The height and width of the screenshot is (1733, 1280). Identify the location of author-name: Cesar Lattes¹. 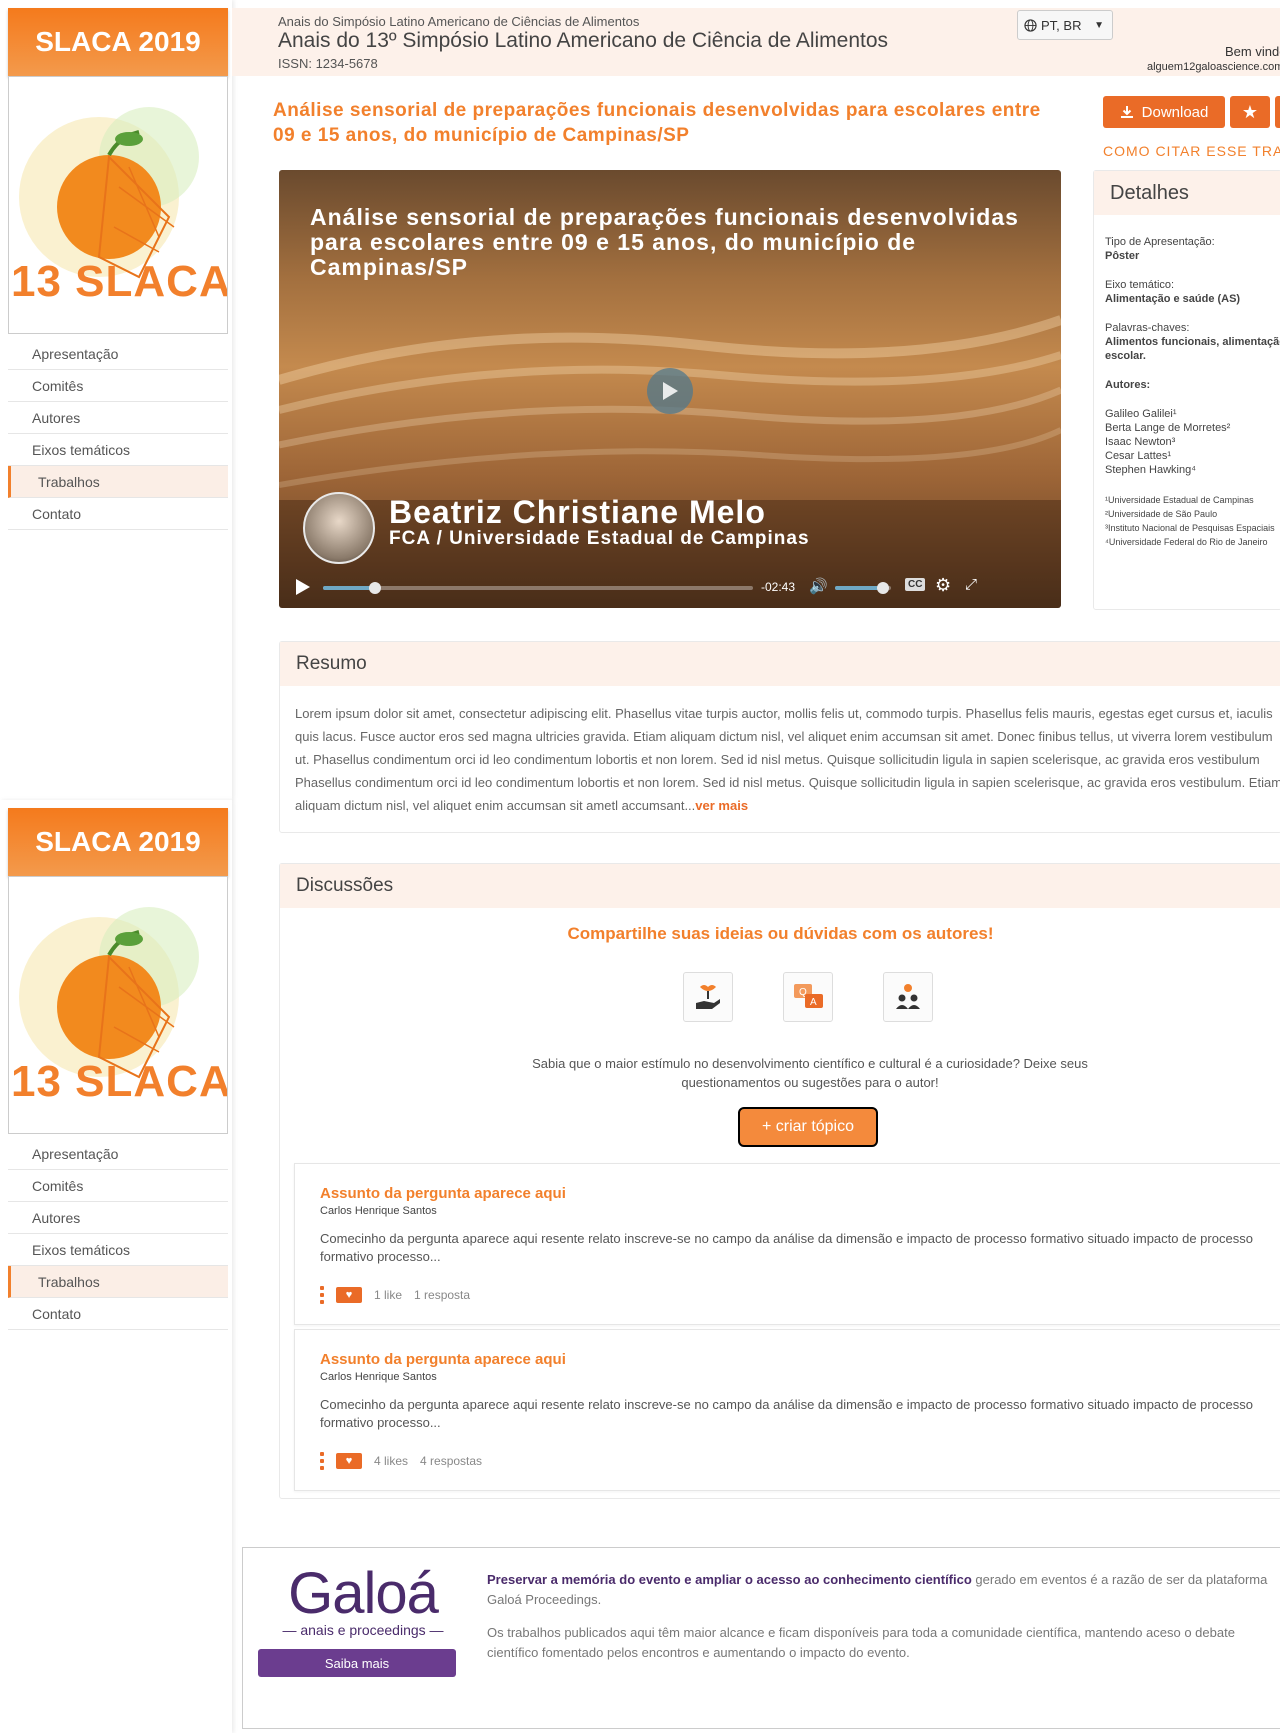
(1138, 456).